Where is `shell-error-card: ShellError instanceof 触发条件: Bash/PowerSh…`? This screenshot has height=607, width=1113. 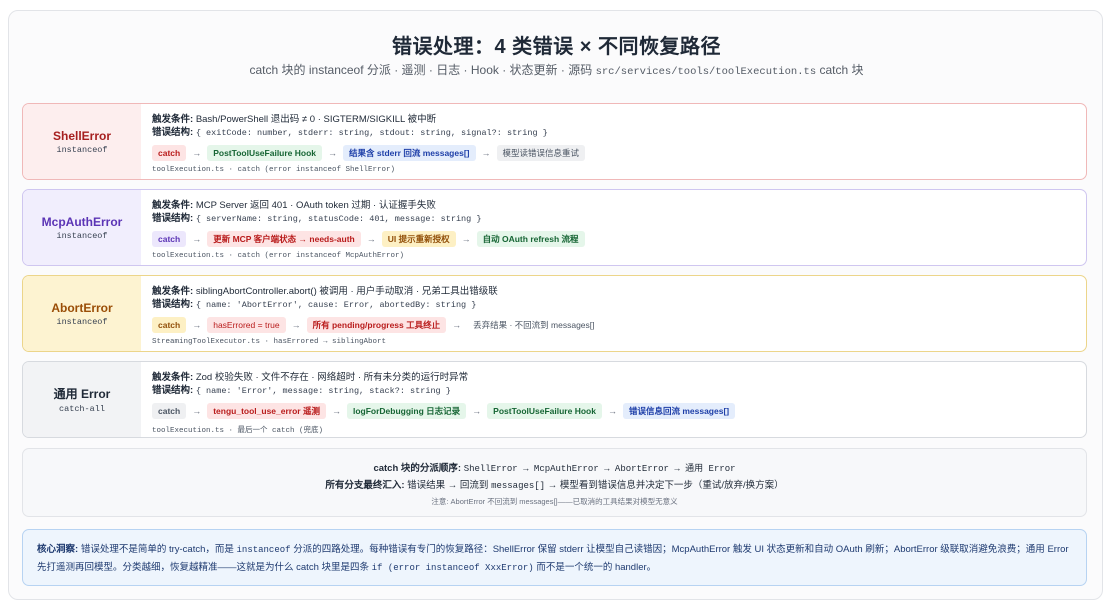 shell-error-card: ShellError instanceof 触发条件: Bash/PowerSh… is located at coordinates (554, 141).